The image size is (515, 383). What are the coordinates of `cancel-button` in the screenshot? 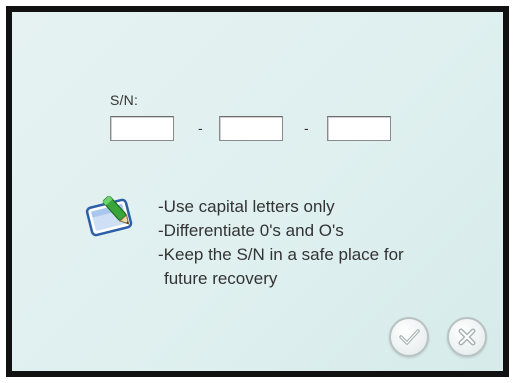 It's located at (467, 337).